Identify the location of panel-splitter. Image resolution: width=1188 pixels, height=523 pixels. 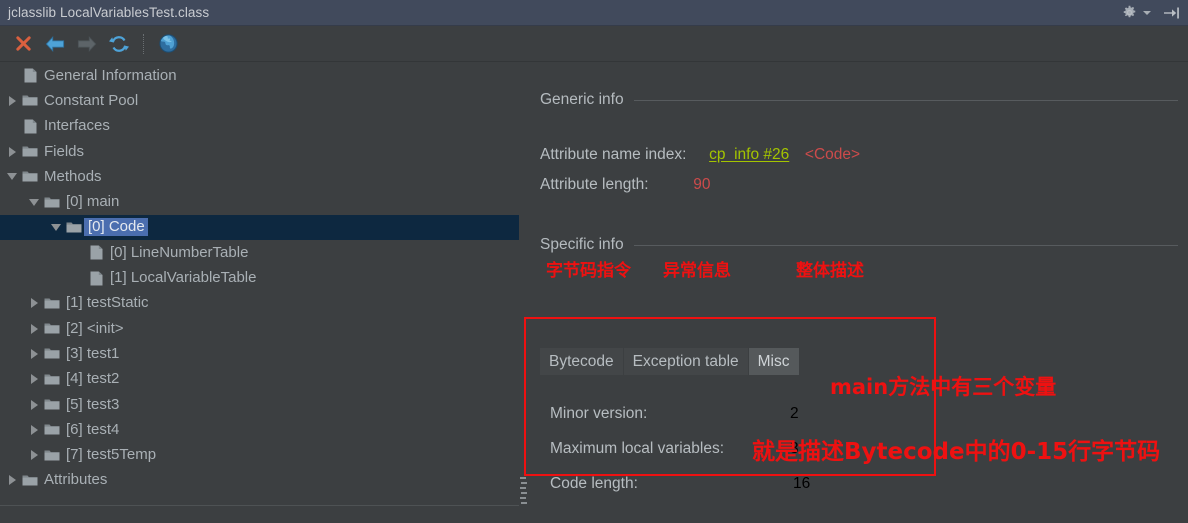
(524, 293).